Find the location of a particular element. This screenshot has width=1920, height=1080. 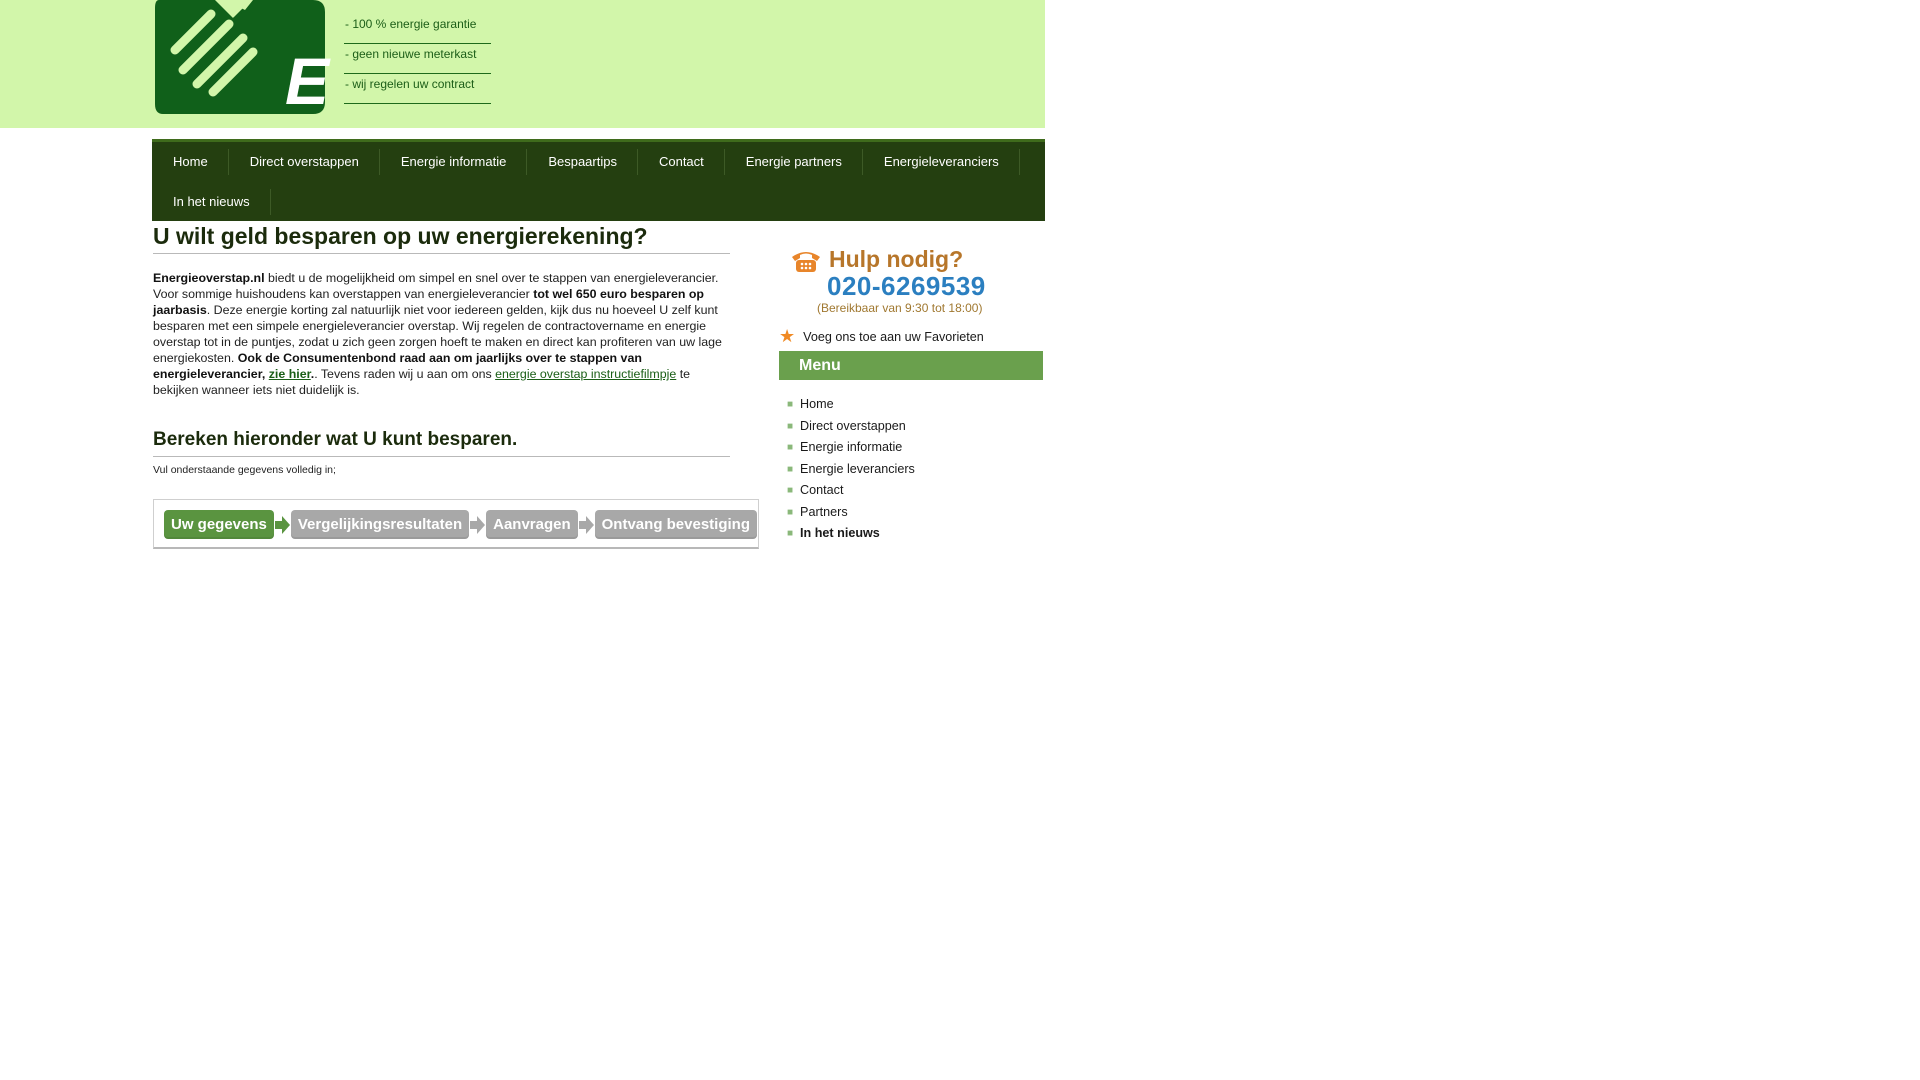

svg-text: E is located at coordinates (308, 79).